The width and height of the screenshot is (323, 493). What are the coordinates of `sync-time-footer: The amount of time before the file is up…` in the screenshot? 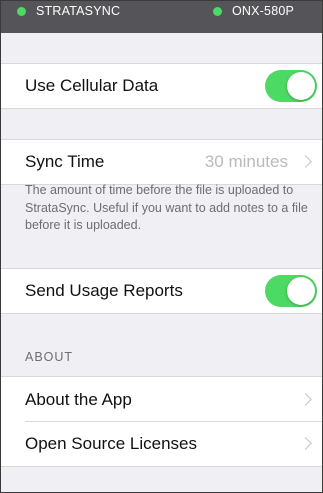 It's located at (166, 207).